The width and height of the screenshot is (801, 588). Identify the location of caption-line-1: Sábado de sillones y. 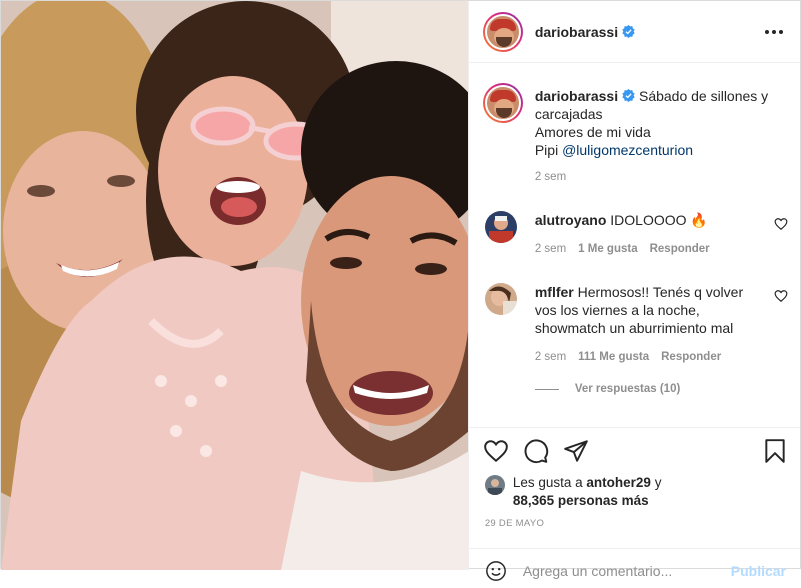
(703, 96).